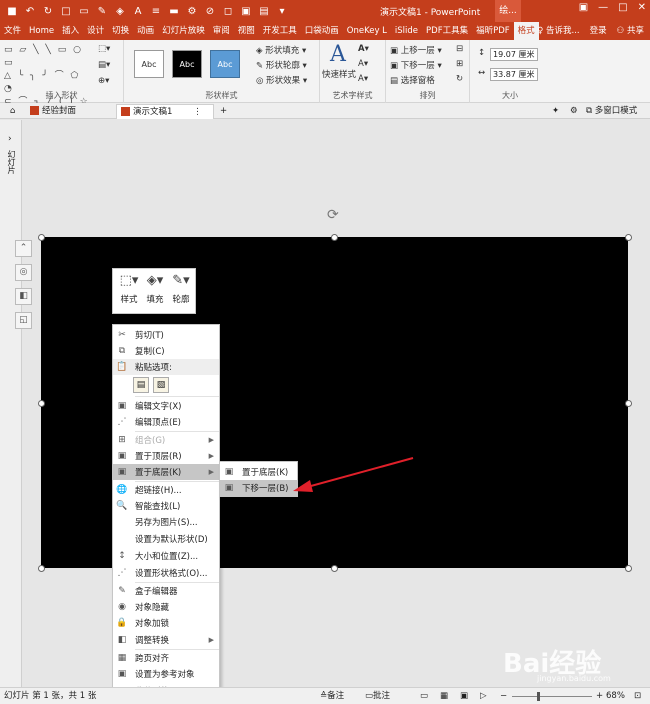 Image resolution: width=650 pixels, height=704 pixels. What do you see at coordinates (145, 31) in the screenshot?
I see `tab-5: 动画` at bounding box center [145, 31].